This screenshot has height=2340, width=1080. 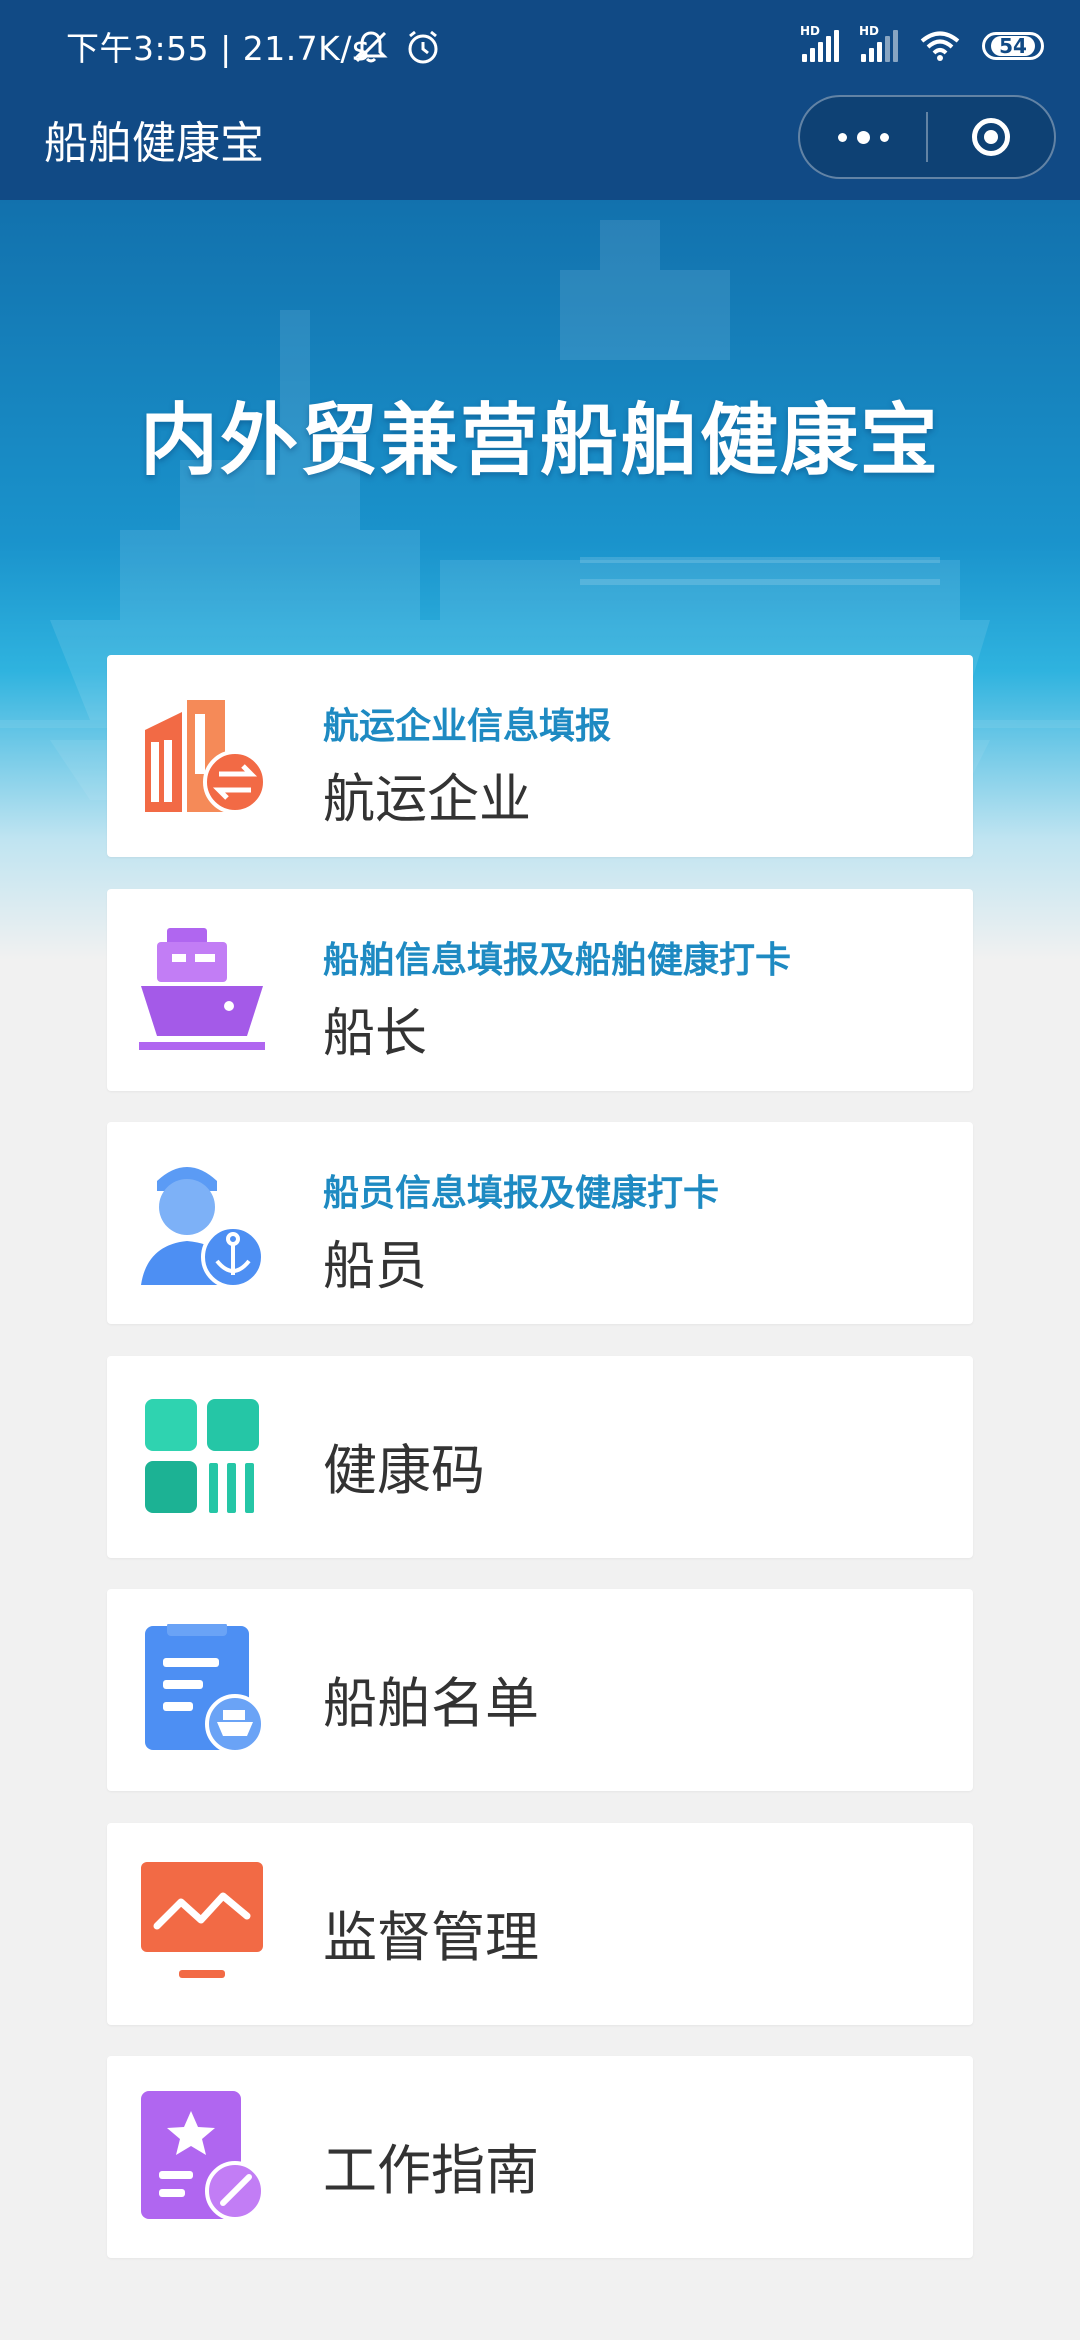 I want to click on mini-program-capsule, so click(x=927, y=137).